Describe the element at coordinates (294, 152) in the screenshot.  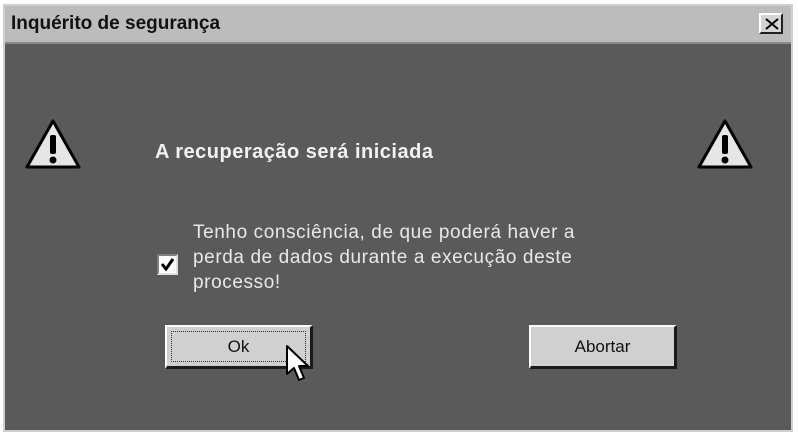
I see `dialog-heading: A recuperação será iniciada` at that location.